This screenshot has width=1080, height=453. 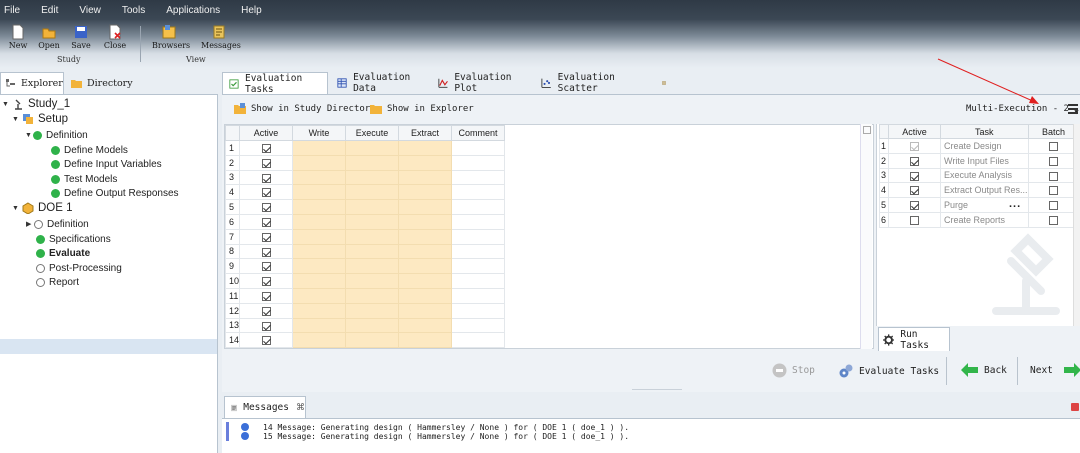 I want to click on tree-node-define-input-variables: Define Input Variables, so click(x=106, y=164).